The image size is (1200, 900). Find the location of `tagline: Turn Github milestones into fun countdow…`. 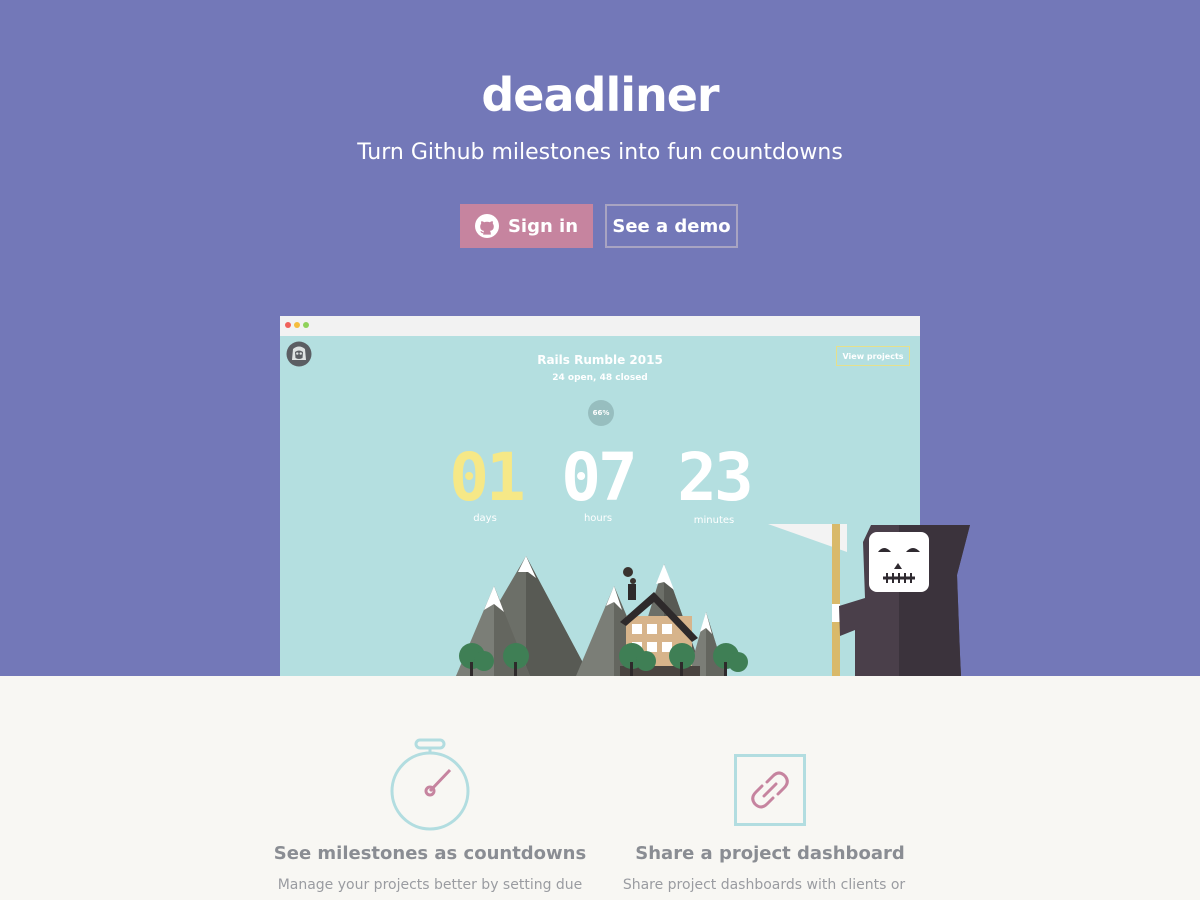

tagline: Turn Github milestones into fun countdow… is located at coordinates (600, 152).